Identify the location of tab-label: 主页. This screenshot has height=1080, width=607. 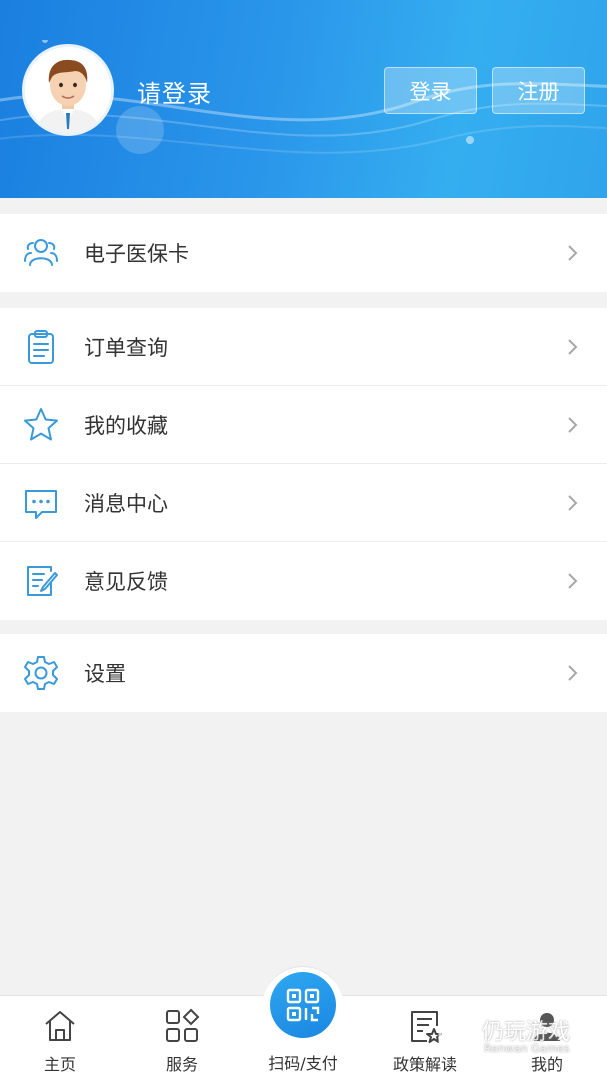
(59, 1064).